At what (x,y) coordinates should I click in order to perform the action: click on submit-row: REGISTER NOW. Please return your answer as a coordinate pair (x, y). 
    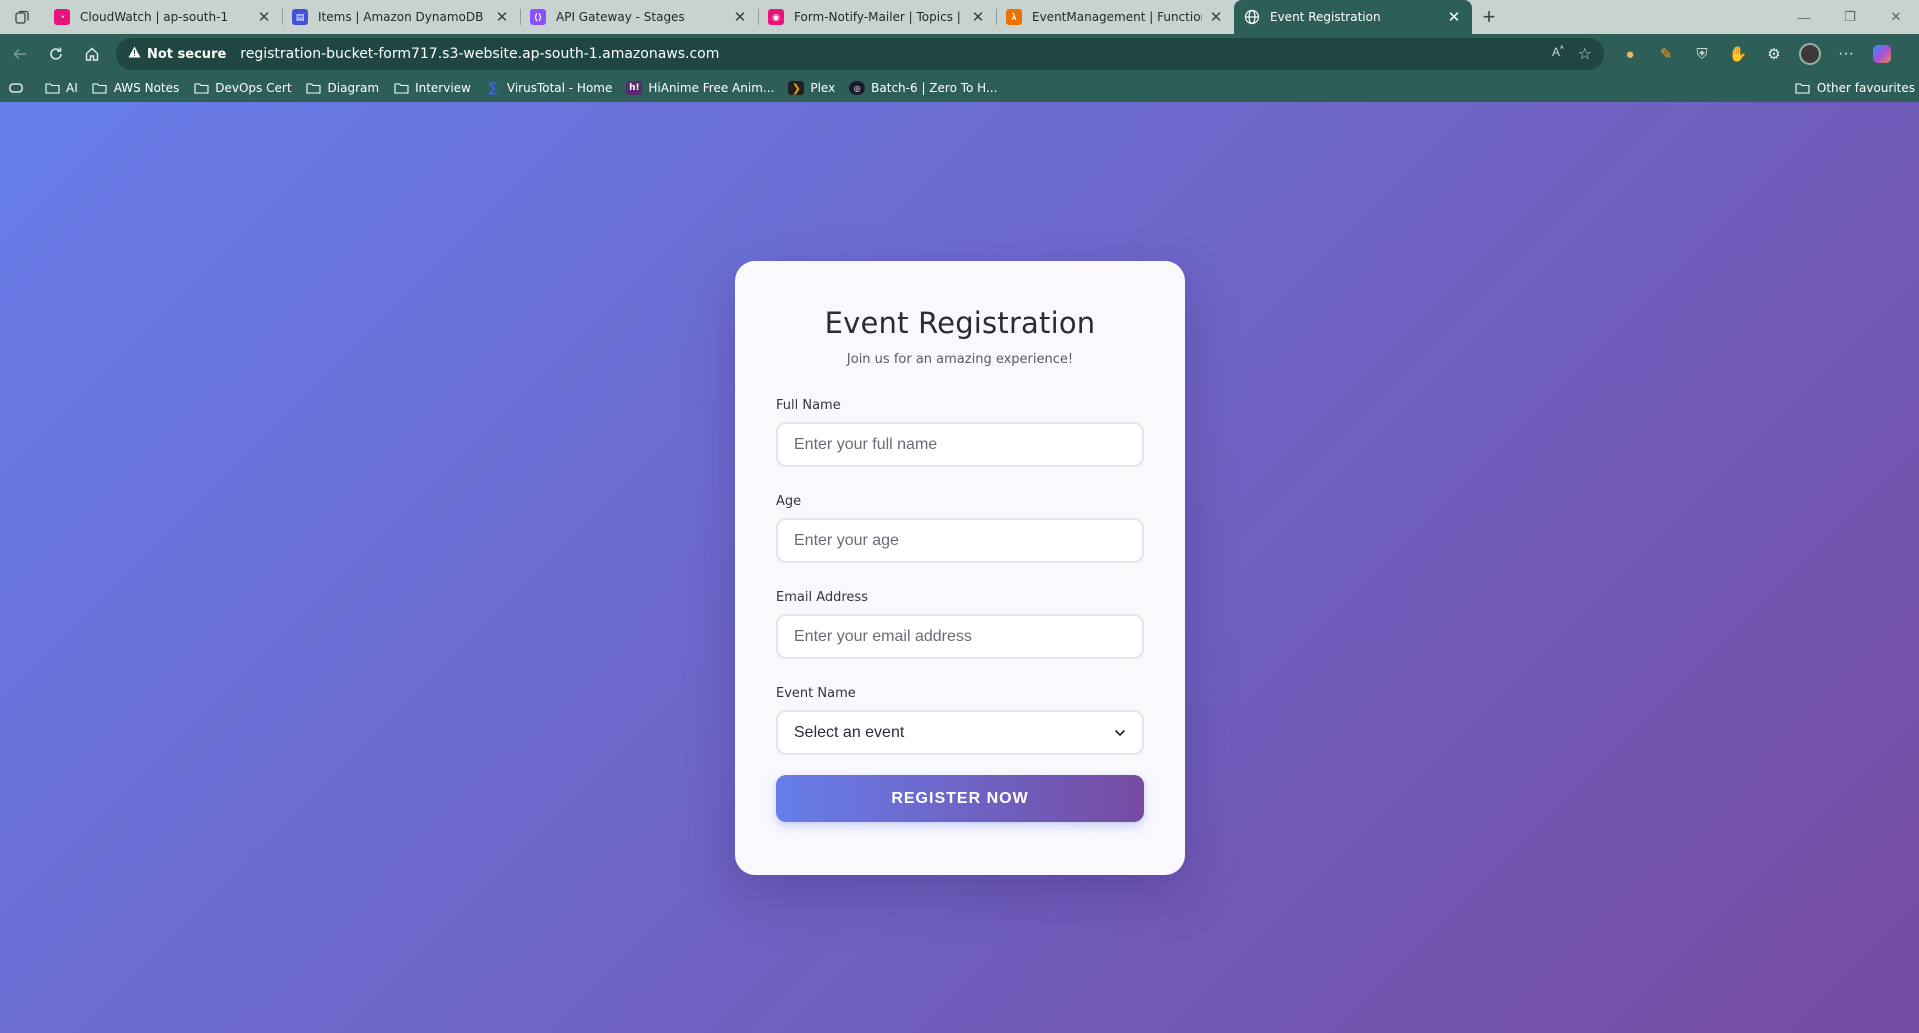
    Looking at the image, I should click on (960, 798).